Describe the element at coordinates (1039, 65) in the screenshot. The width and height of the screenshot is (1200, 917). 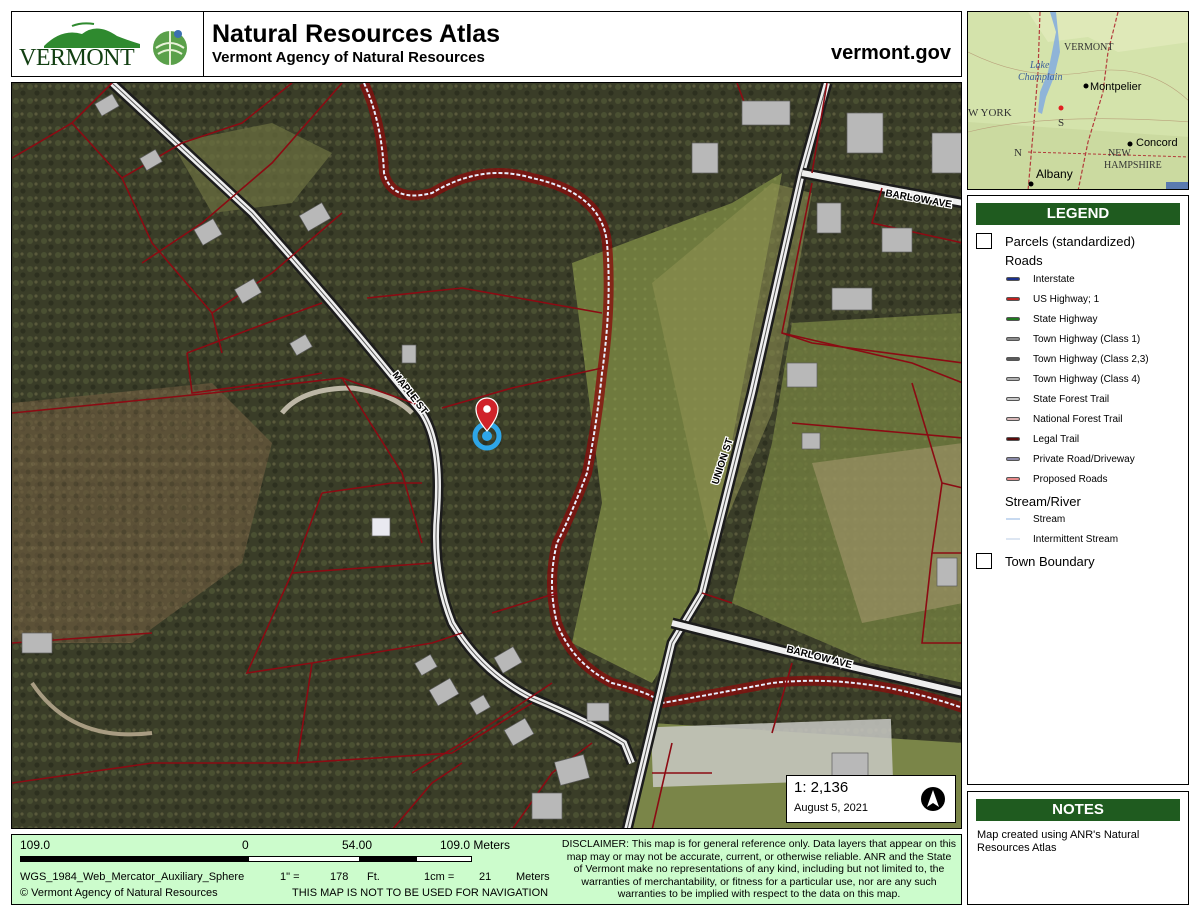
I see `inset-label-lake: Lake` at that location.